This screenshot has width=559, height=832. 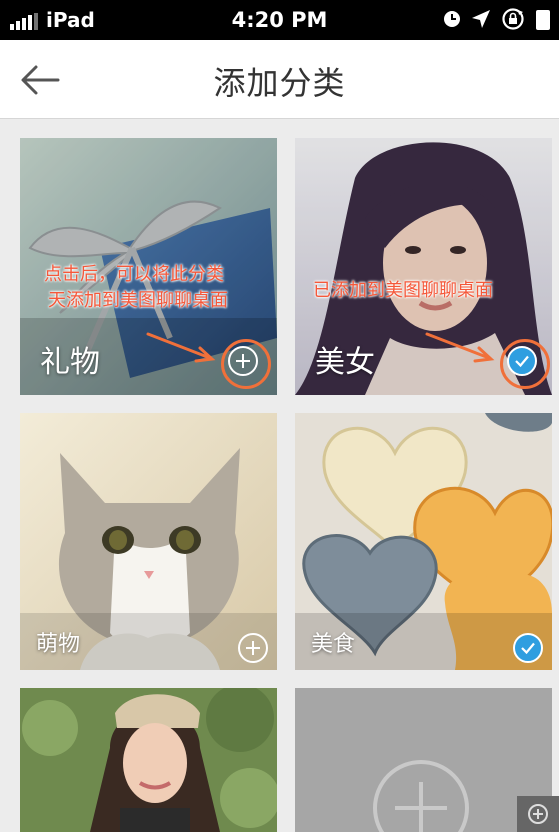 I want to click on girl-photo, so click(x=148, y=760).